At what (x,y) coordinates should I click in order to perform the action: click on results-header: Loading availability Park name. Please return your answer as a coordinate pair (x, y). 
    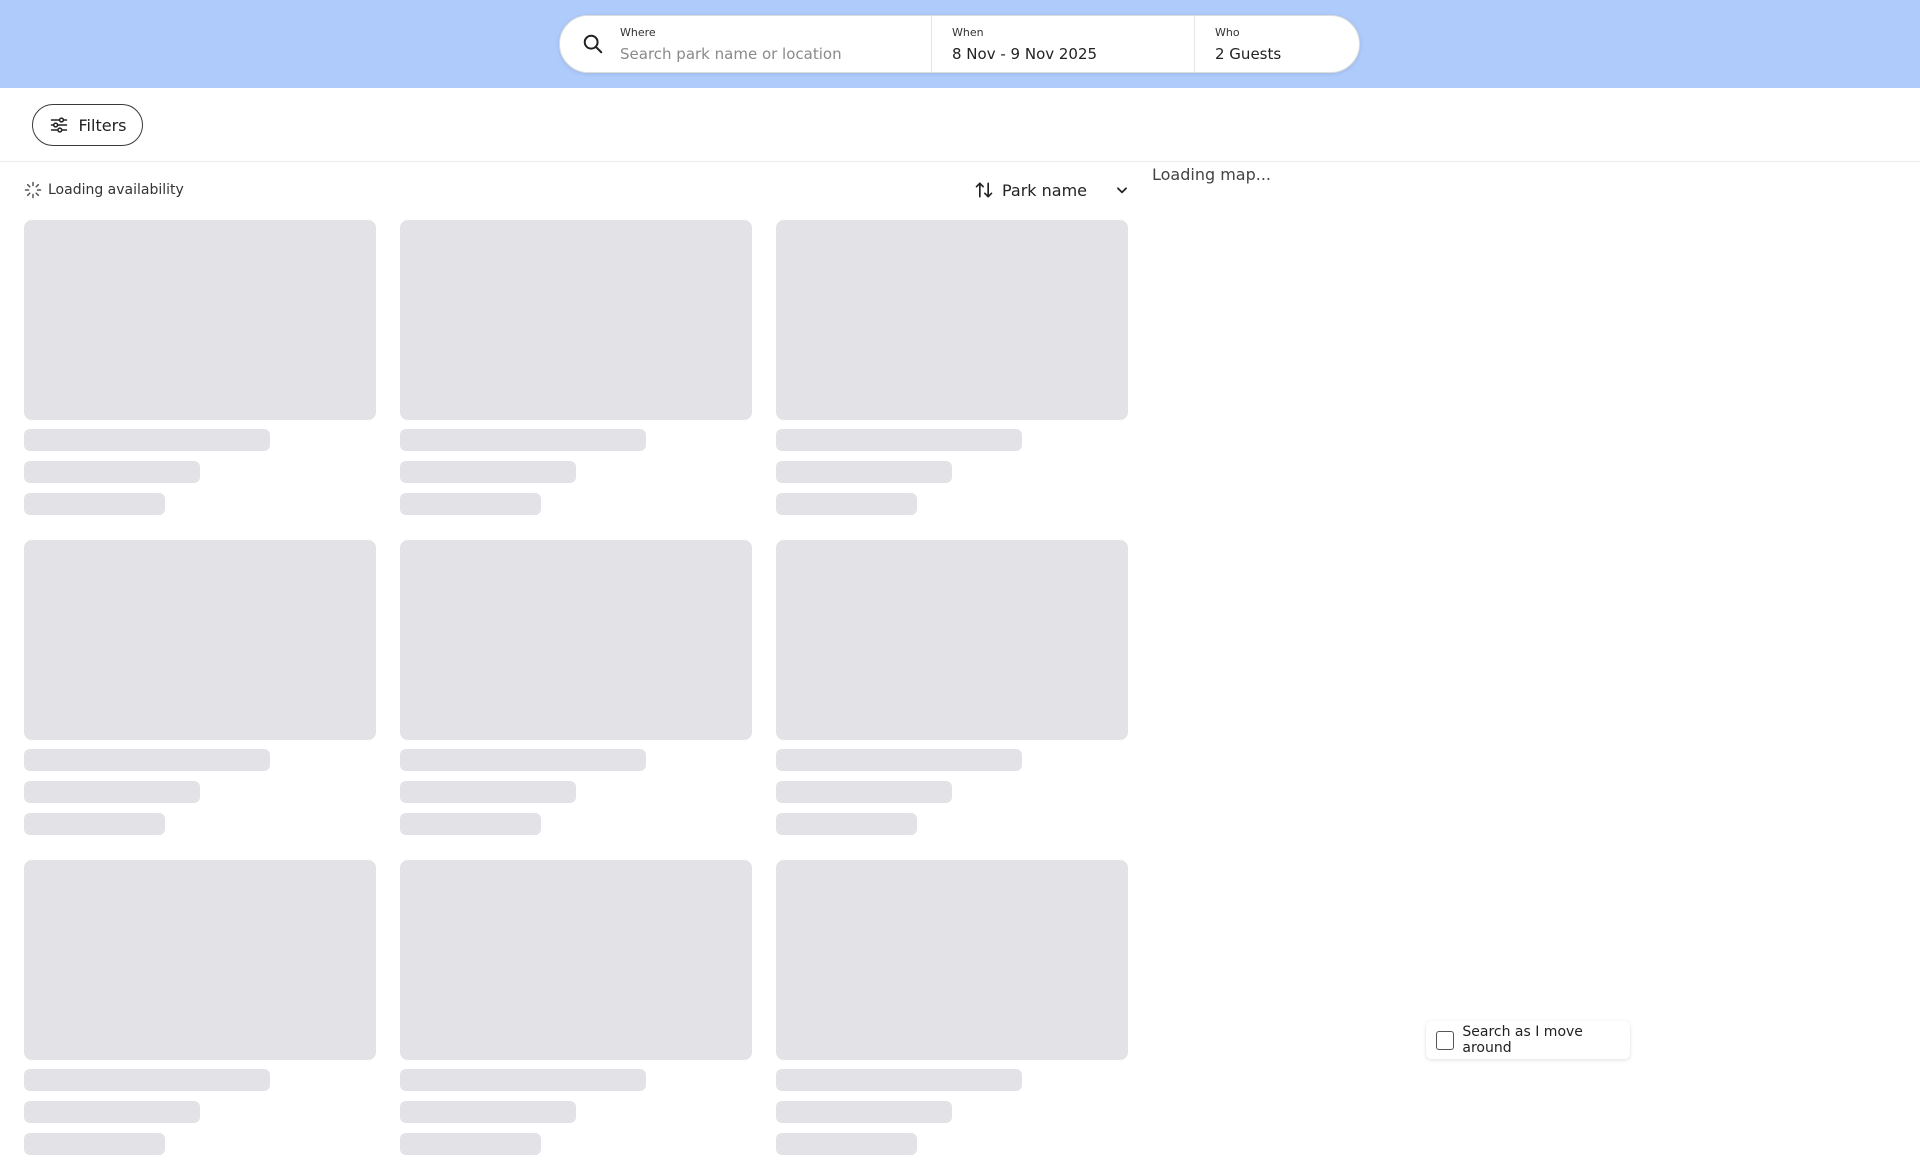
    Looking at the image, I should click on (576, 191).